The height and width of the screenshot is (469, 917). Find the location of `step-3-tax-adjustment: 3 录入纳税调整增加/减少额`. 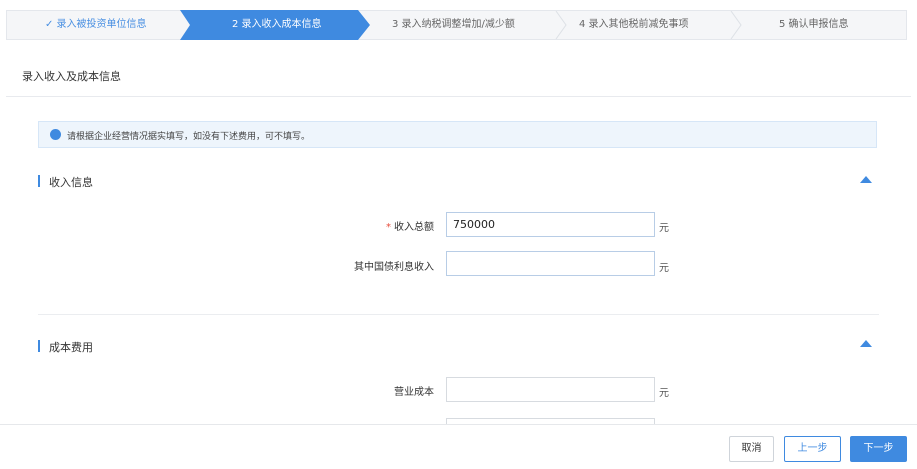

step-3-tax-adjustment: 3 录入纳税调整增加/减少额 is located at coordinates (453, 25).